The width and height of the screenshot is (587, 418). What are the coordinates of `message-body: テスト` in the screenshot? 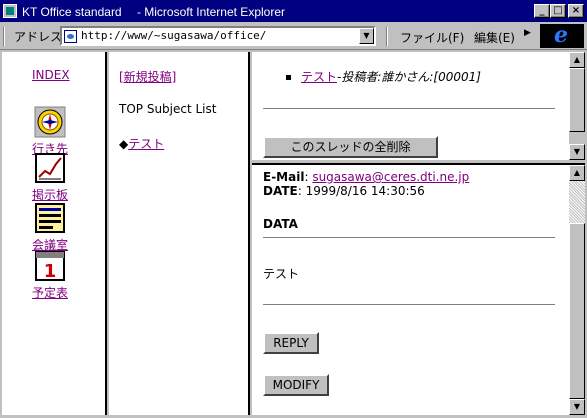 It's located at (281, 274).